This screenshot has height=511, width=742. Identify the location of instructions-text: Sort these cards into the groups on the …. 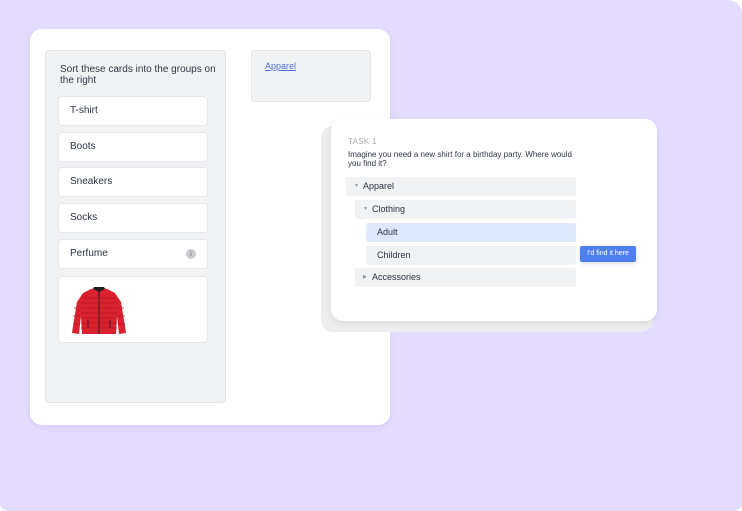
(138, 75).